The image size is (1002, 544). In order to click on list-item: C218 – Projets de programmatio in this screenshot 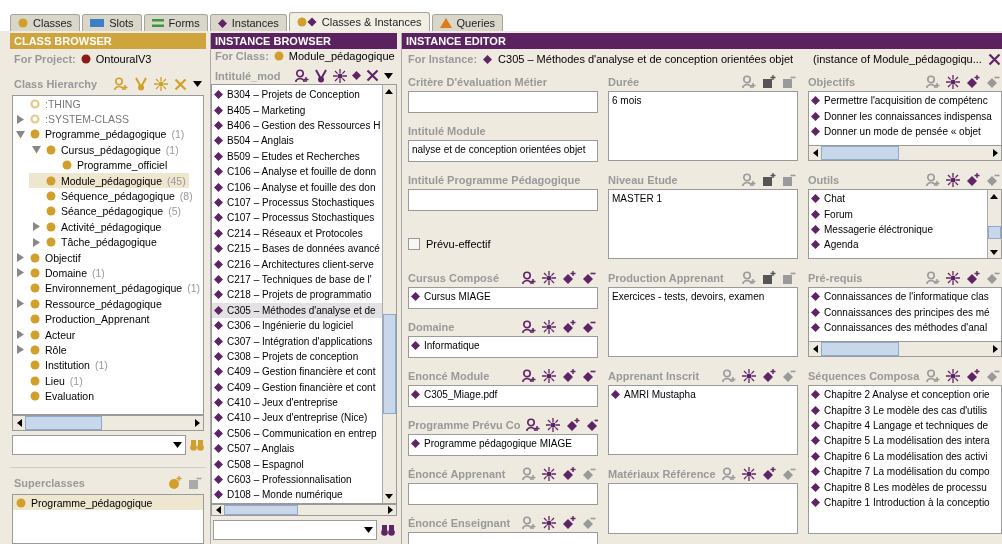, I will do `click(297, 295)`.